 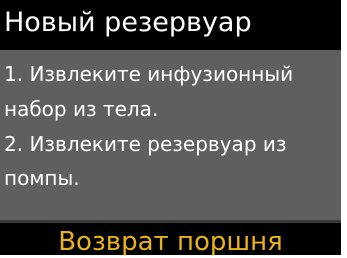 I want to click on screen-title: Новый резервуар, so click(x=128, y=22).